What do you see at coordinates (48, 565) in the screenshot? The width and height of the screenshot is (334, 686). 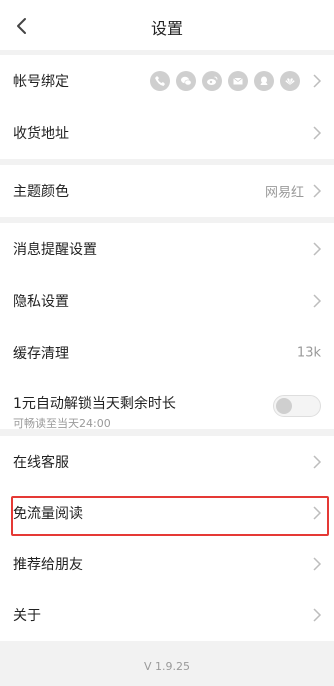 I see `recommend-to-friends-label: 推荐给朋友` at bounding box center [48, 565].